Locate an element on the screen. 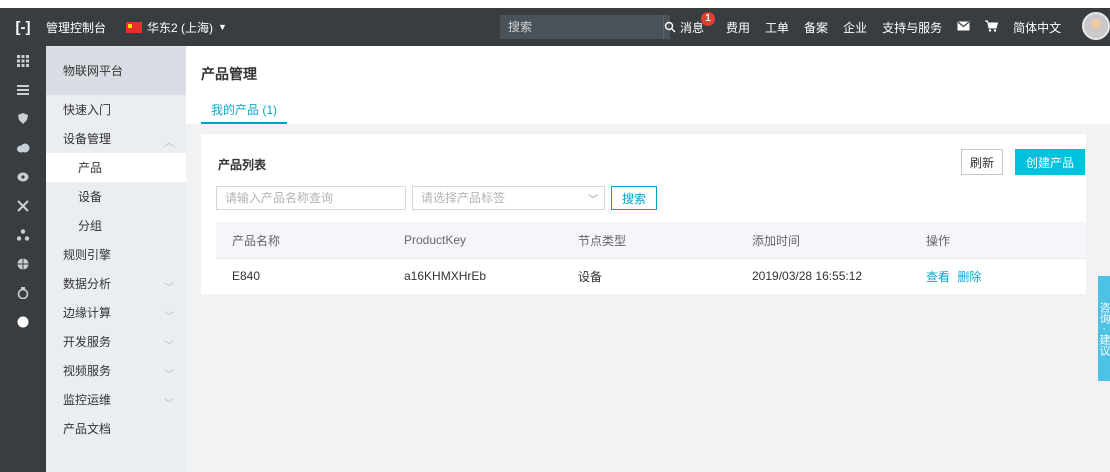 The width and height of the screenshot is (1110, 472). page-title: 产品管理 is located at coordinates (229, 74).